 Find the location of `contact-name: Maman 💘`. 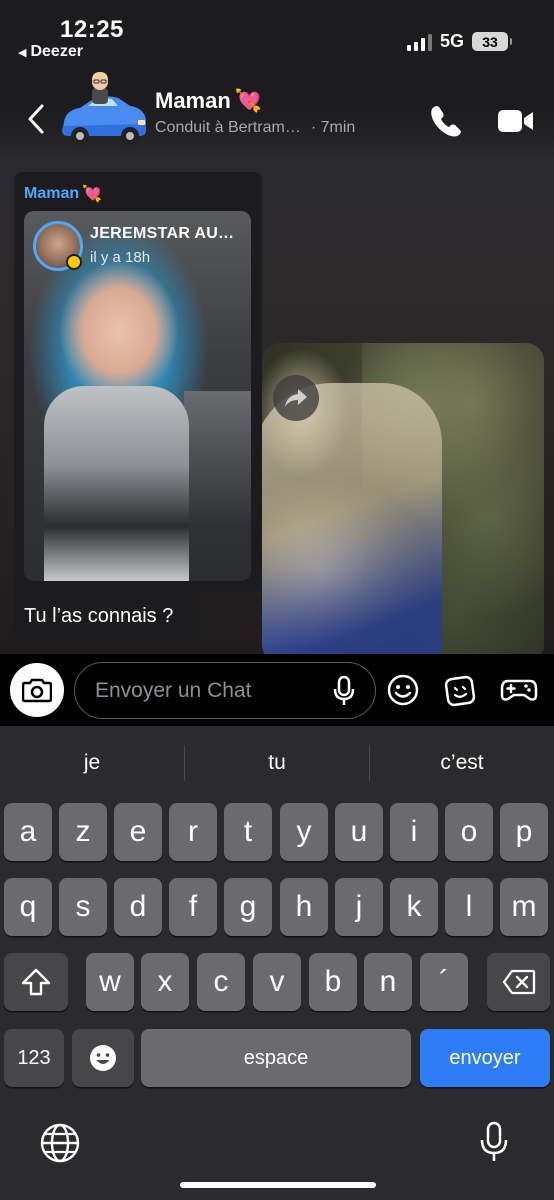

contact-name: Maman 💘 is located at coordinates (208, 101).